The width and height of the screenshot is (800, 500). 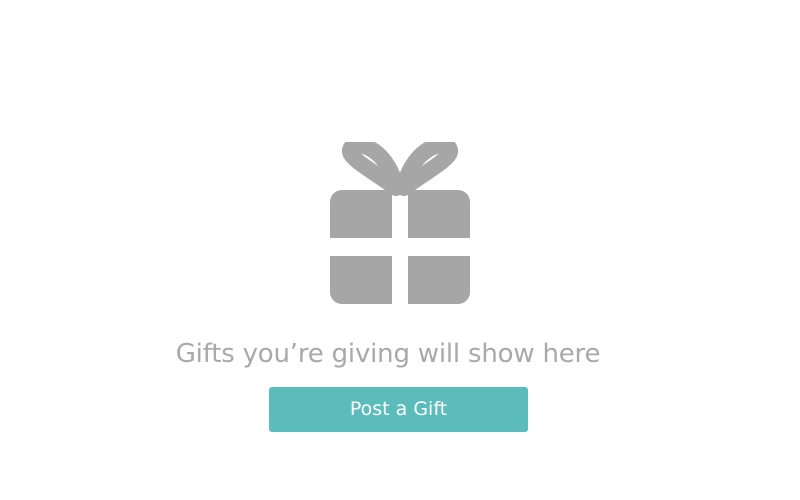 I want to click on gift-icon, so click(x=400, y=223).